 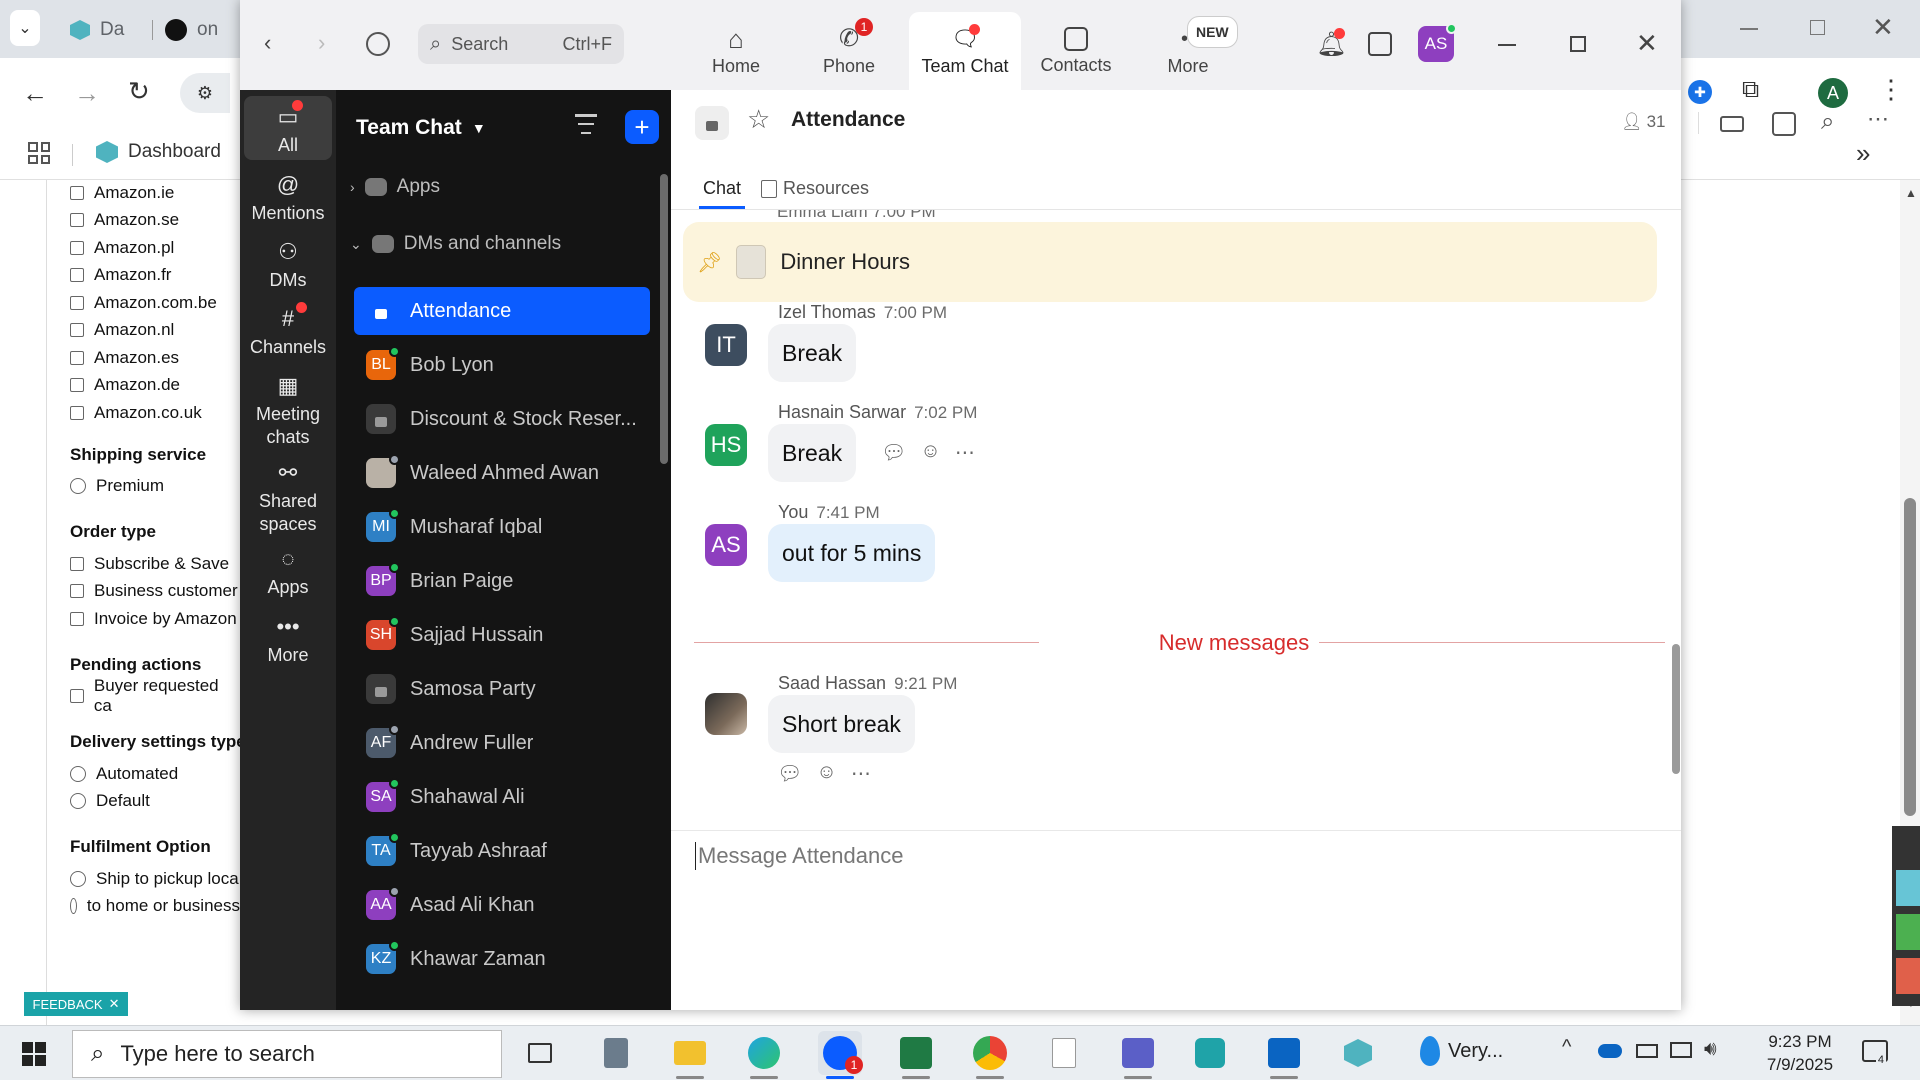 I want to click on section-apps: › Apps, so click(x=395, y=187).